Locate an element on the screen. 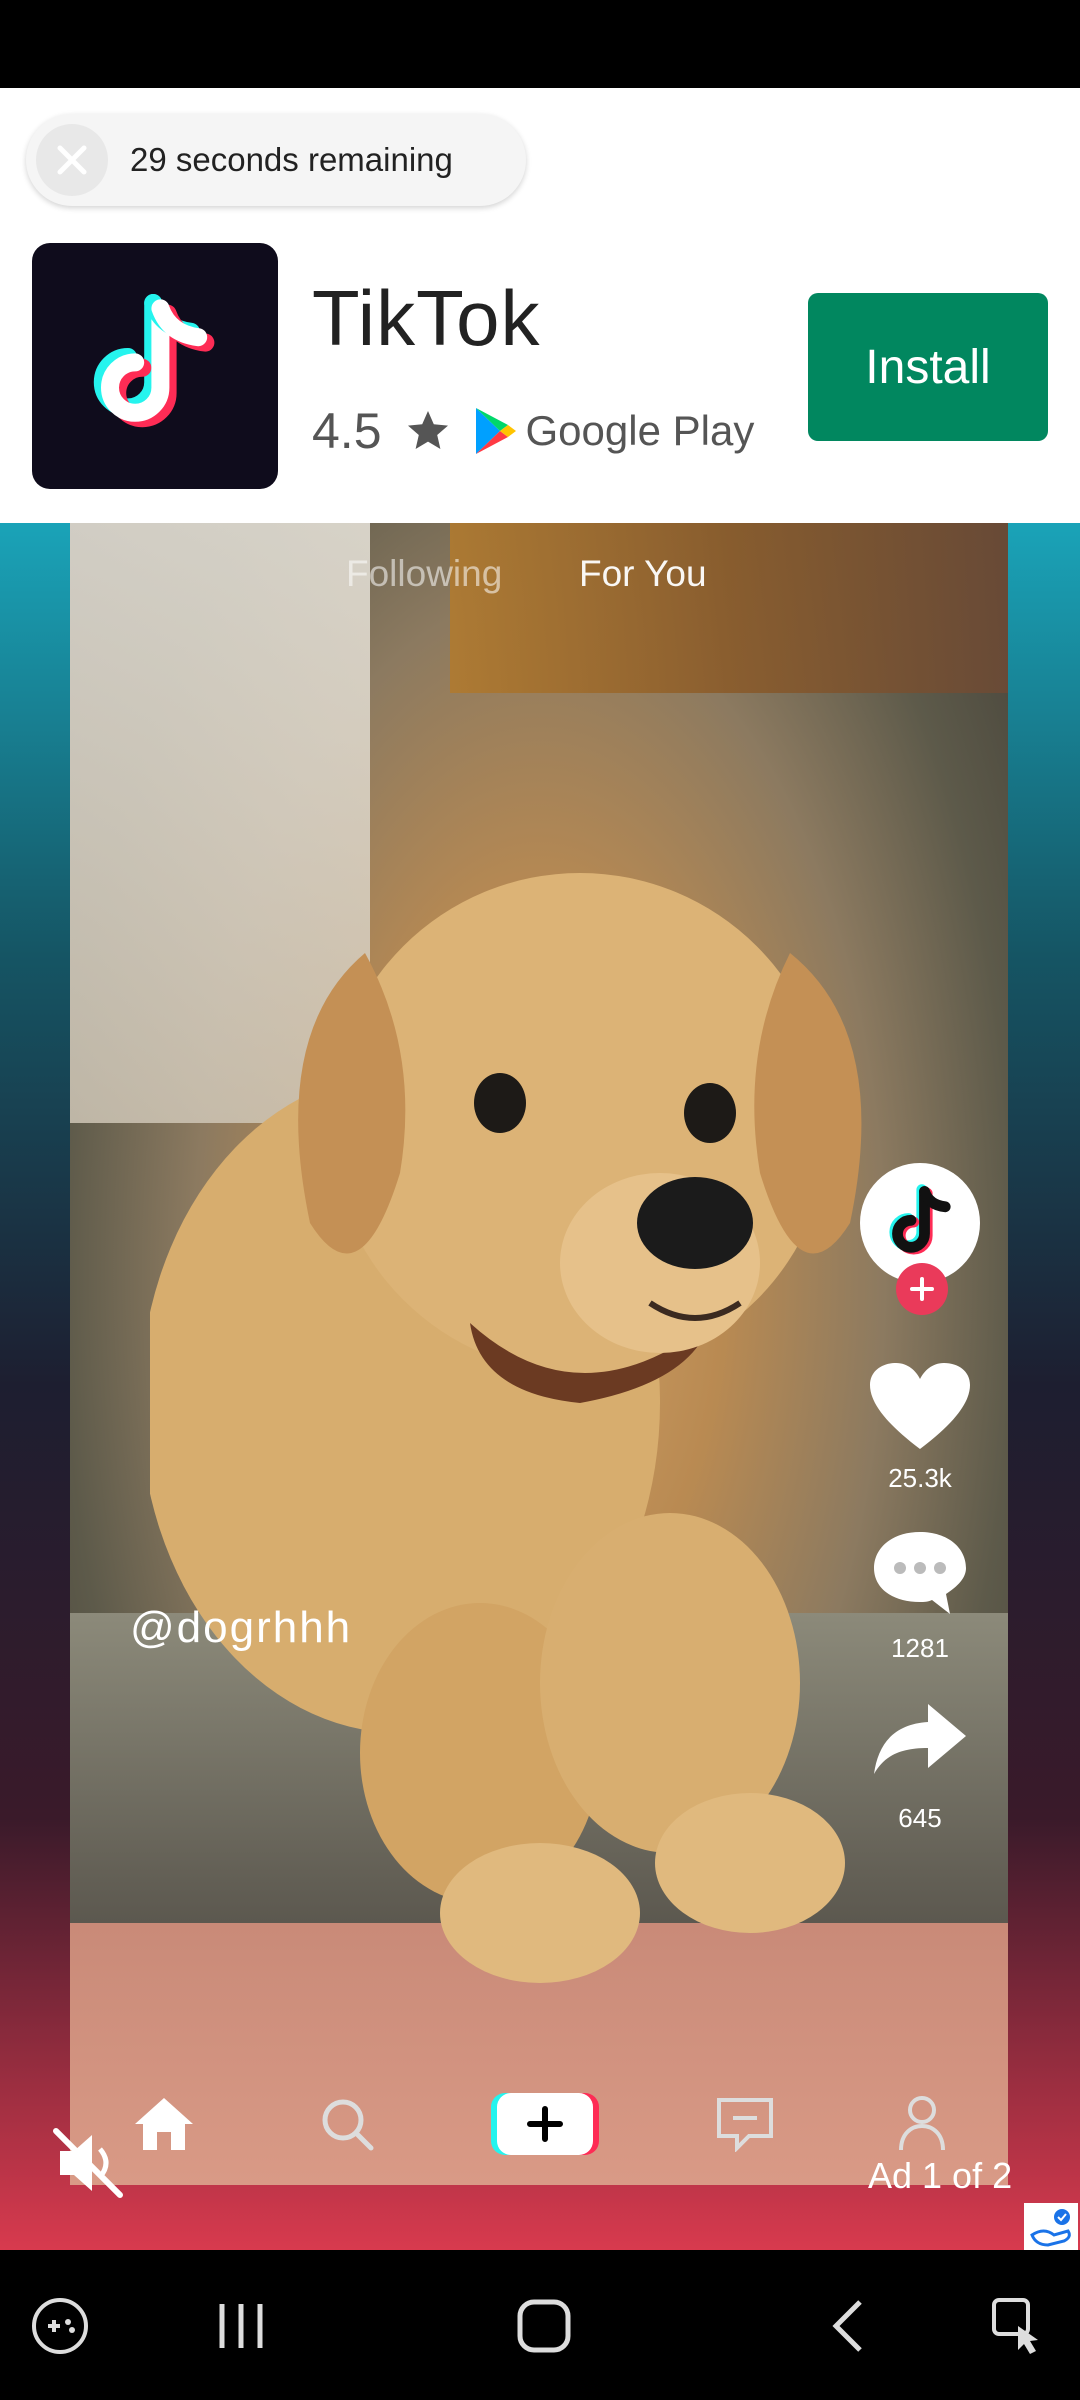 The image size is (1080, 2400). system-nav-bar is located at coordinates (540, 2328).